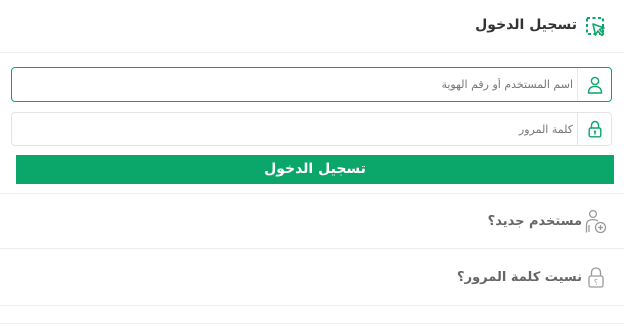  What do you see at coordinates (596, 222) in the screenshot?
I see `add-user-icon` at bounding box center [596, 222].